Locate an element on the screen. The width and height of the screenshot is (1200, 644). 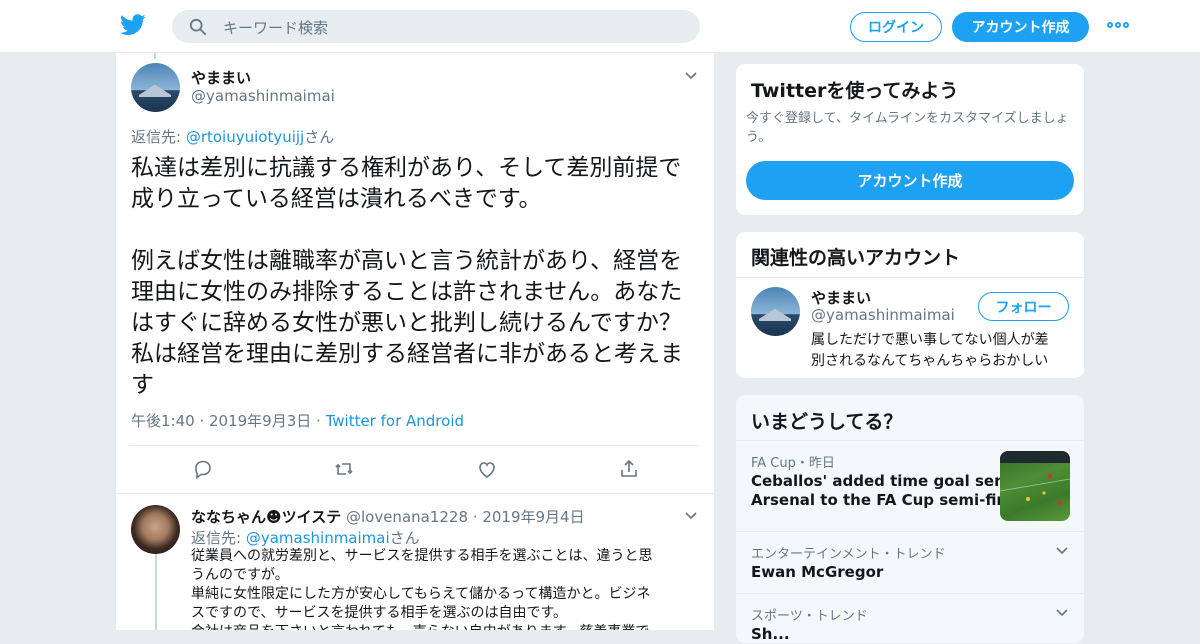
heart-icon is located at coordinates (487, 469).